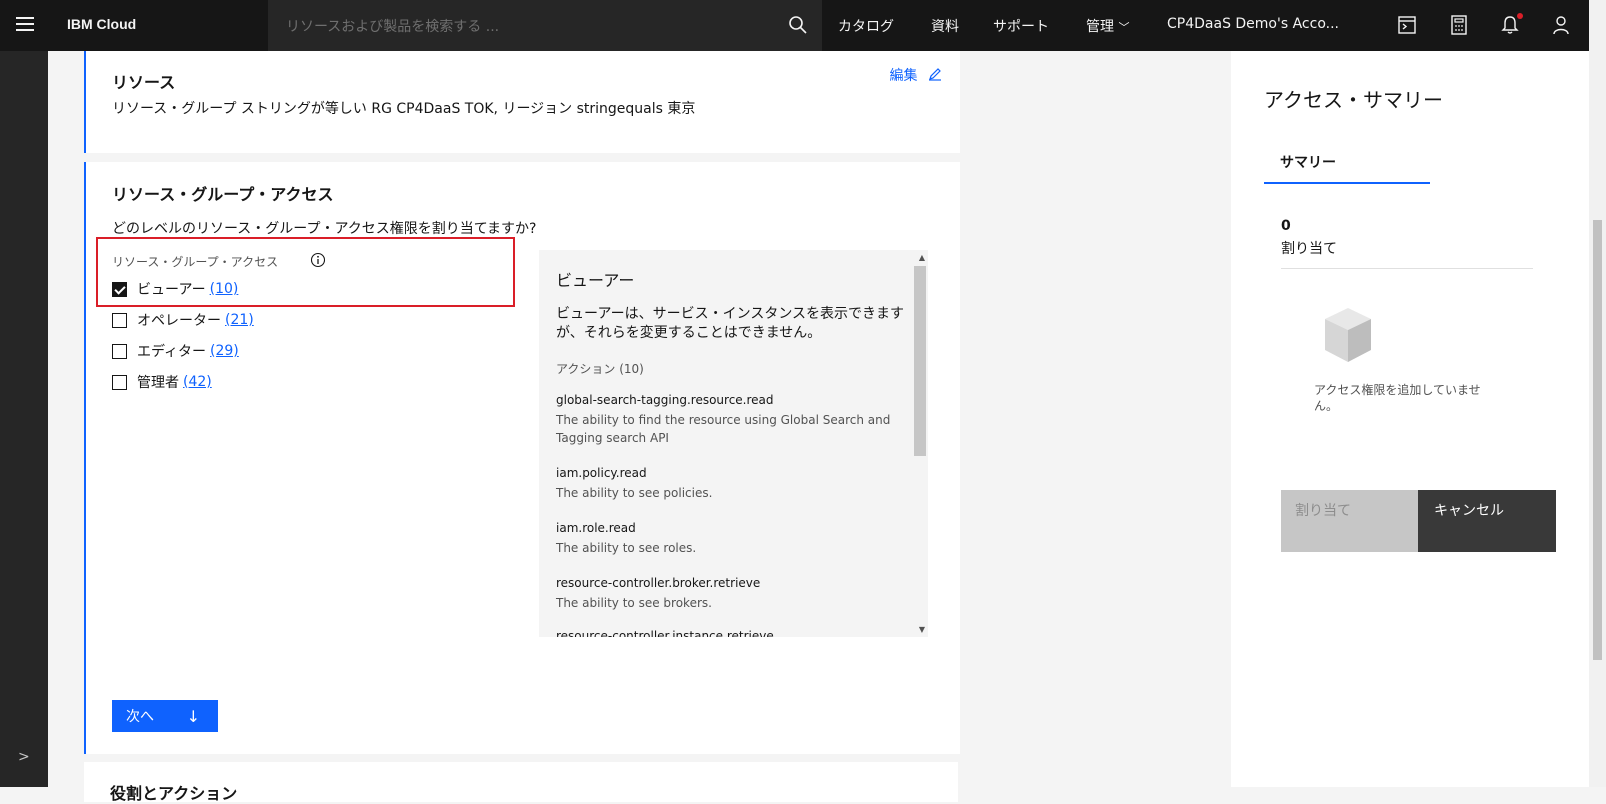 The image size is (1606, 804). What do you see at coordinates (101, 24) in the screenshot?
I see `brand-name: IBM Cloud` at bounding box center [101, 24].